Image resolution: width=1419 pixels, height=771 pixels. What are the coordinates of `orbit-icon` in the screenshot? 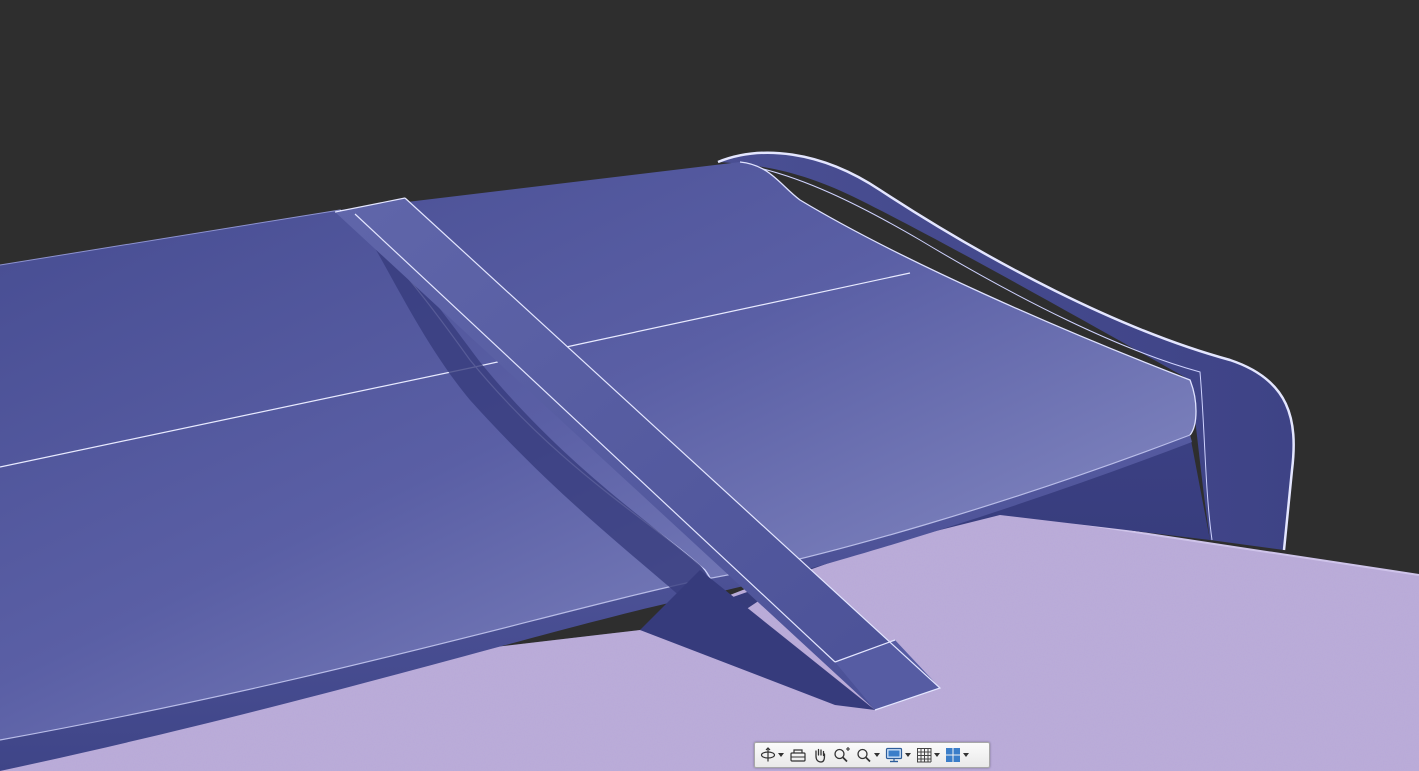 It's located at (768, 754).